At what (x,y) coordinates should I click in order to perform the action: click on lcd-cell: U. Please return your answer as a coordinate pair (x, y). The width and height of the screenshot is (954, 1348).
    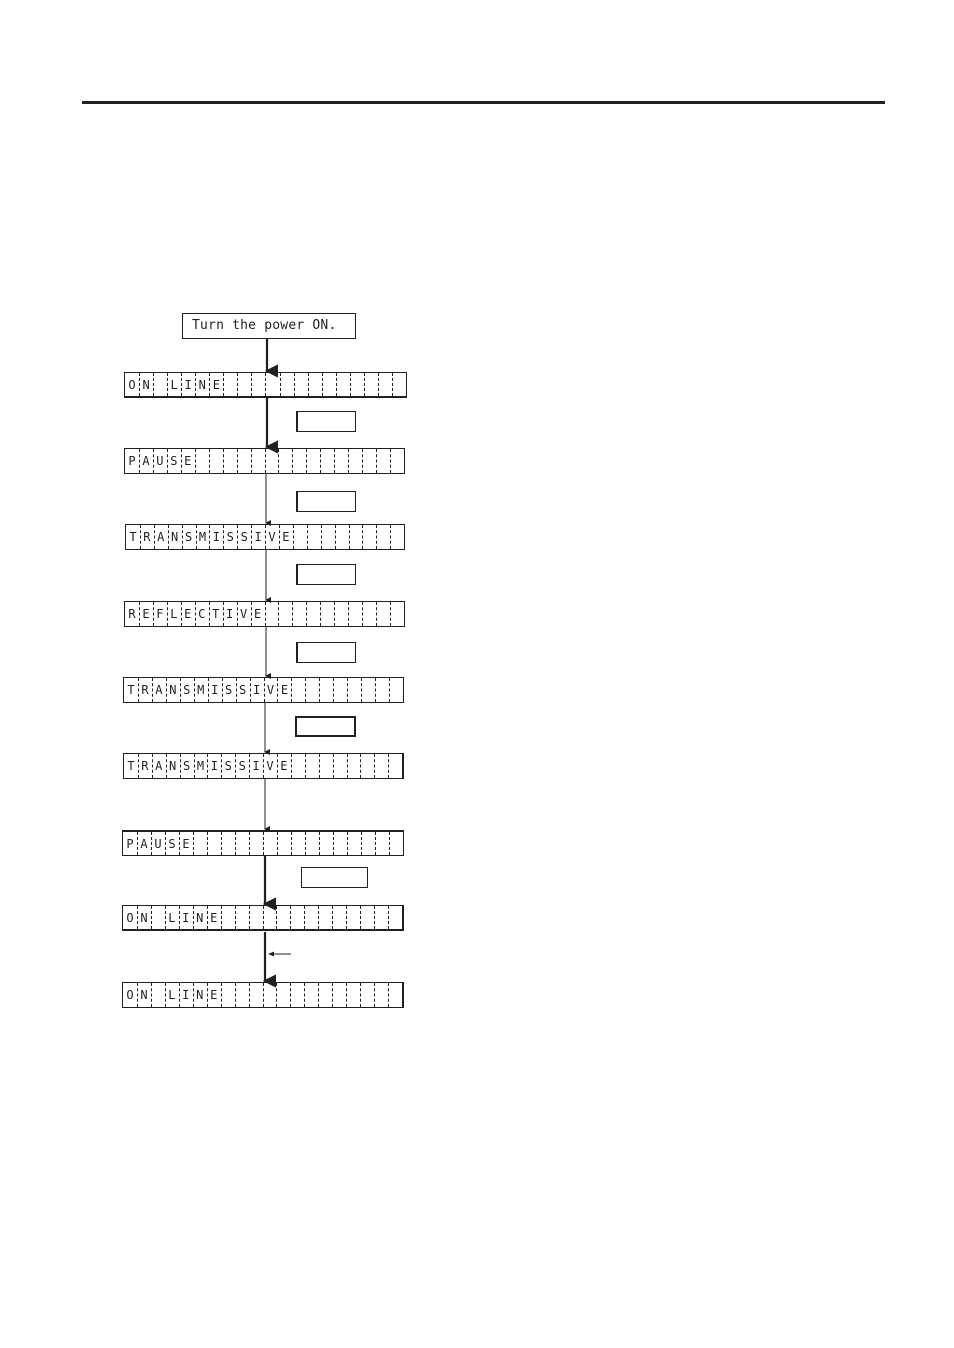
    Looking at the image, I should click on (159, 461).